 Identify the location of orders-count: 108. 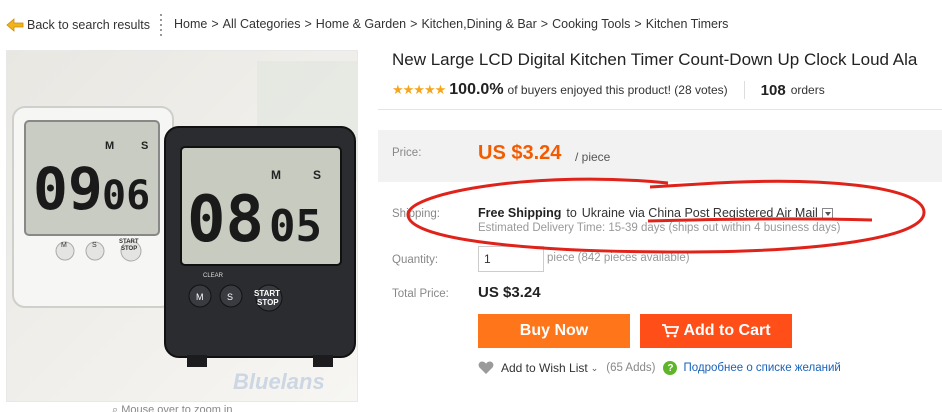
(773, 90).